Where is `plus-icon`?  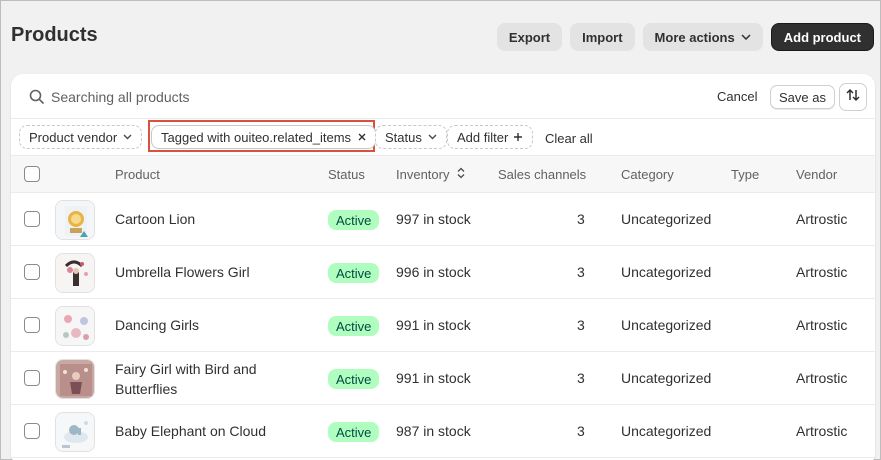
plus-icon is located at coordinates (518, 137).